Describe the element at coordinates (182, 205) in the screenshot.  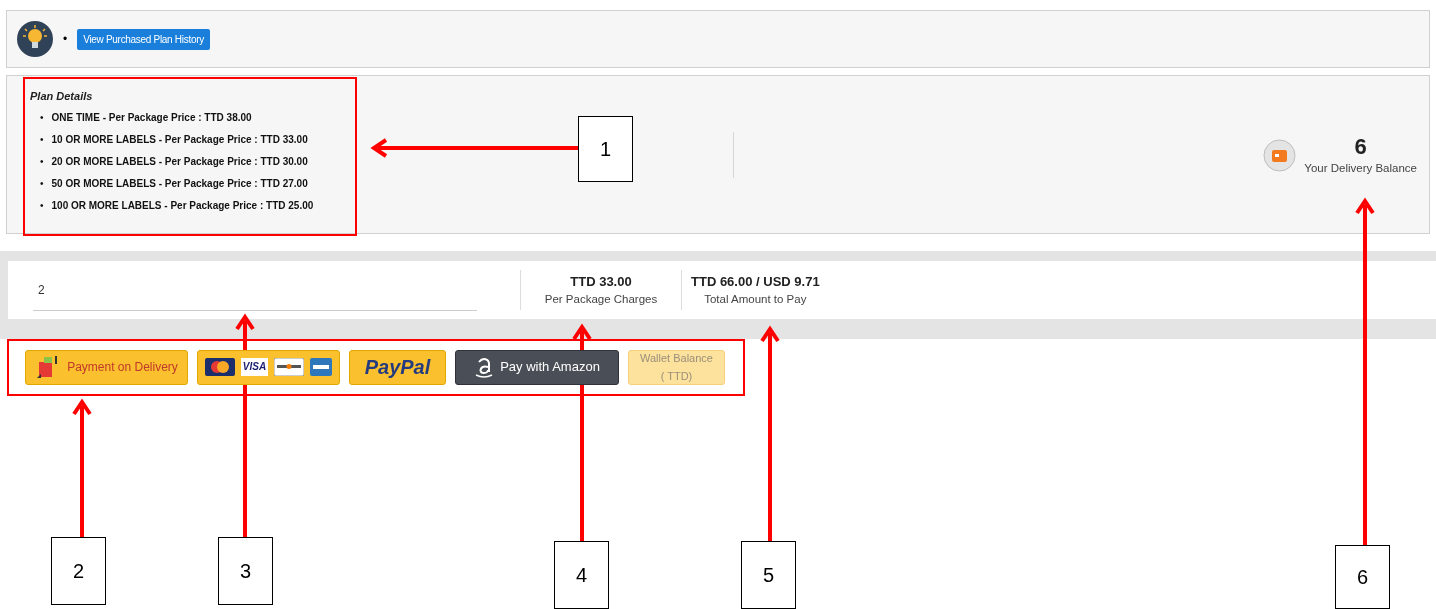
I see `plan-price-item: 100 OR MORE LABELS - Per Package Price : TTD 25.00` at that location.